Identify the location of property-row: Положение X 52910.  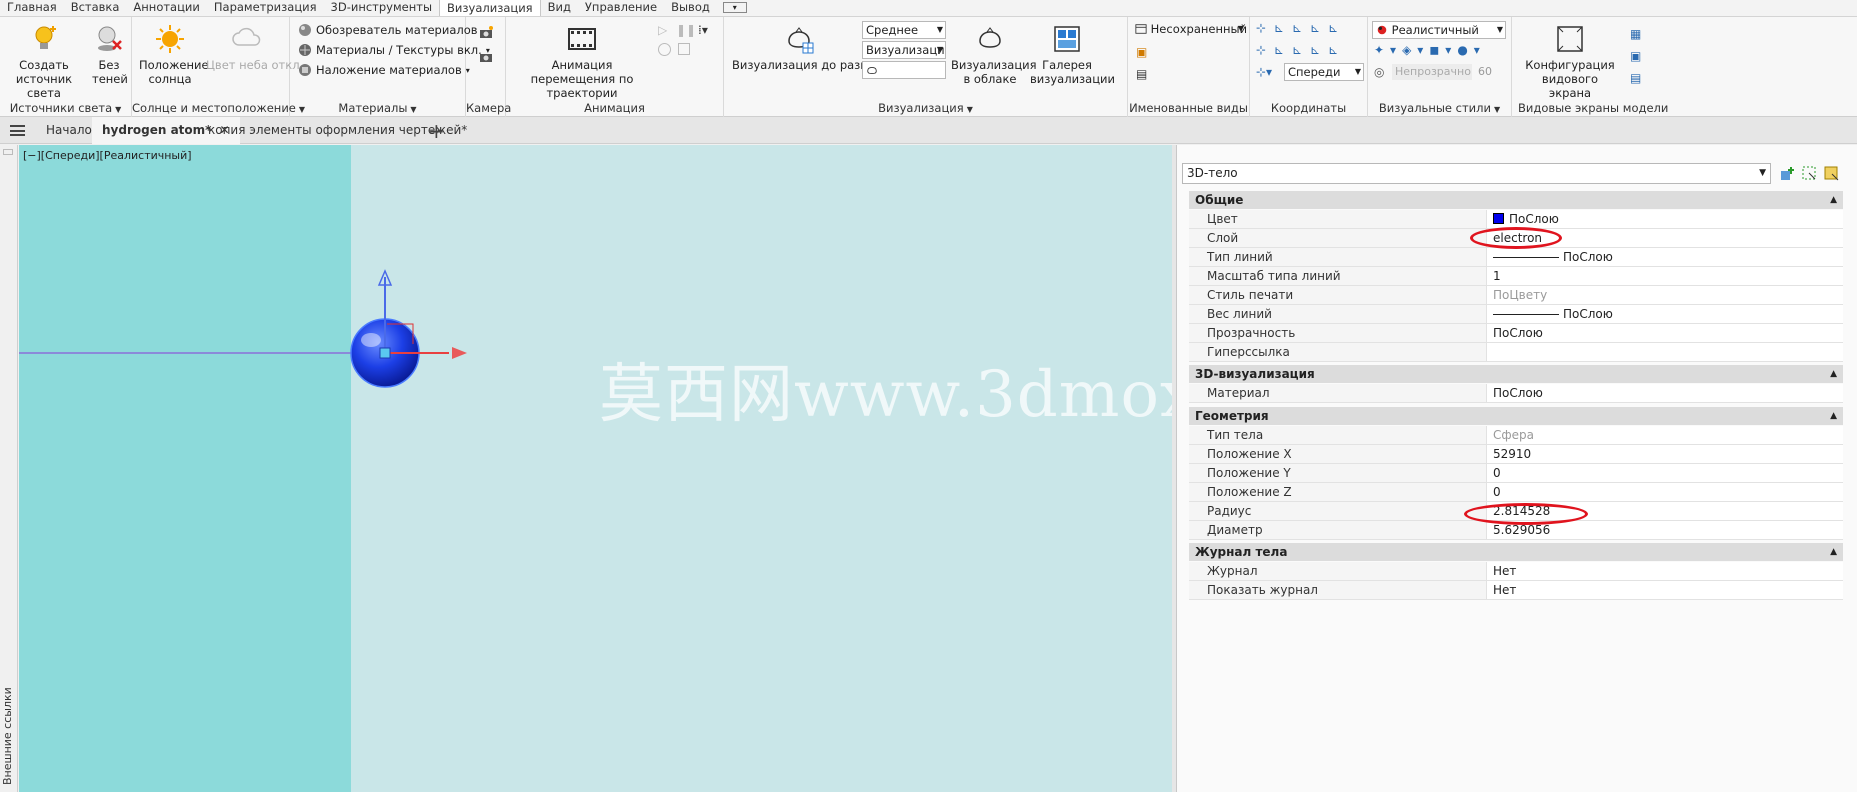
(1516, 454).